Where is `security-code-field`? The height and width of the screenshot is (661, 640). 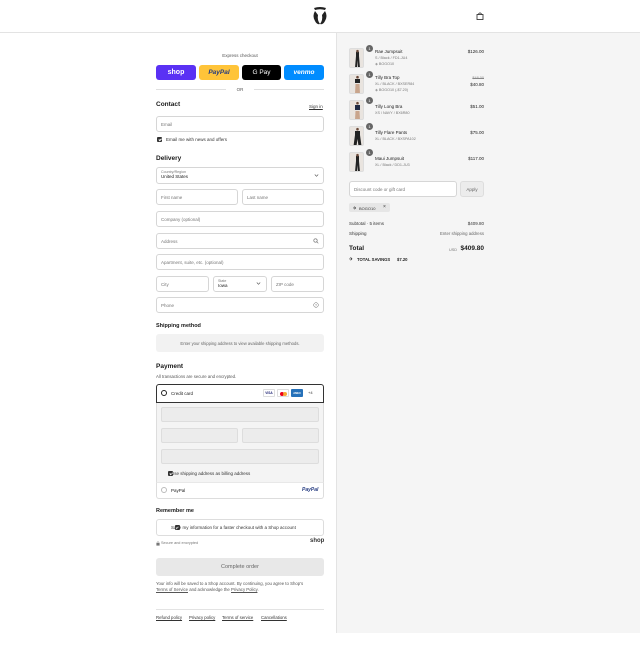
security-code-field is located at coordinates (280, 435).